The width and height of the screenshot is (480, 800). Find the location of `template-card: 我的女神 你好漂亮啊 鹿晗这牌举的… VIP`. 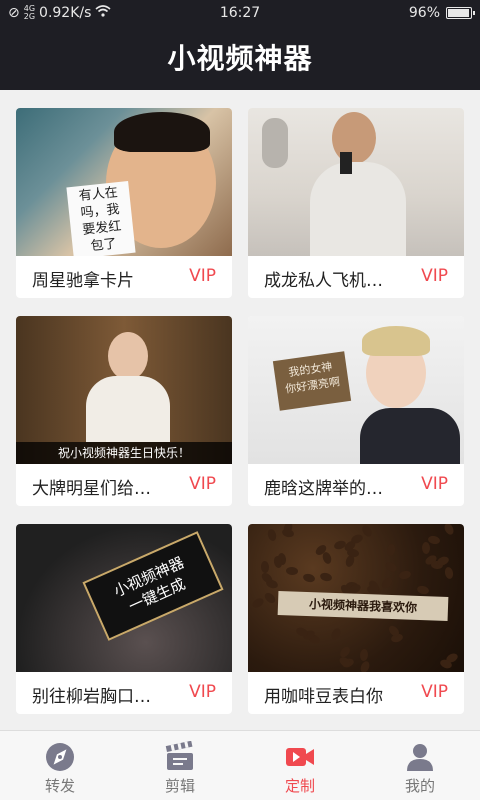

template-card: 我的女神 你好漂亮啊 鹿晗这牌举的… VIP is located at coordinates (356, 411).